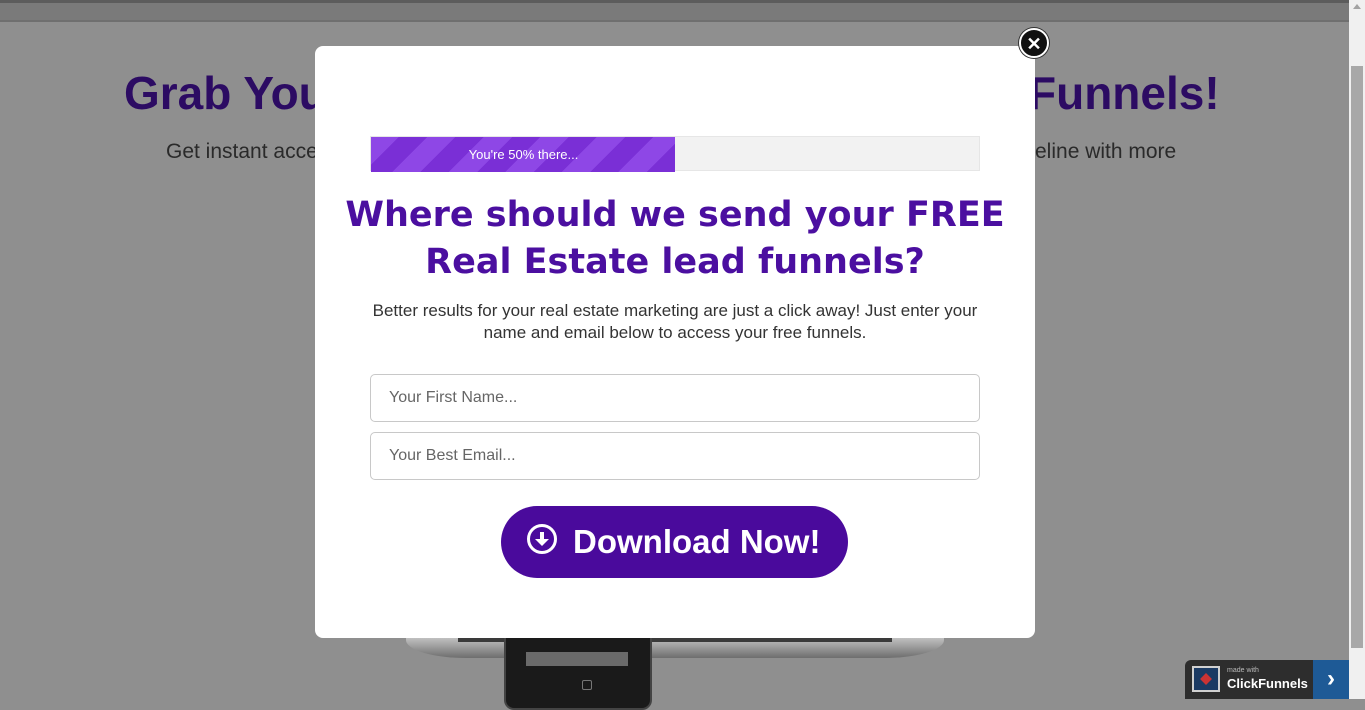  What do you see at coordinates (1124, 93) in the screenshot?
I see `background-headline-right: Funnels!` at bounding box center [1124, 93].